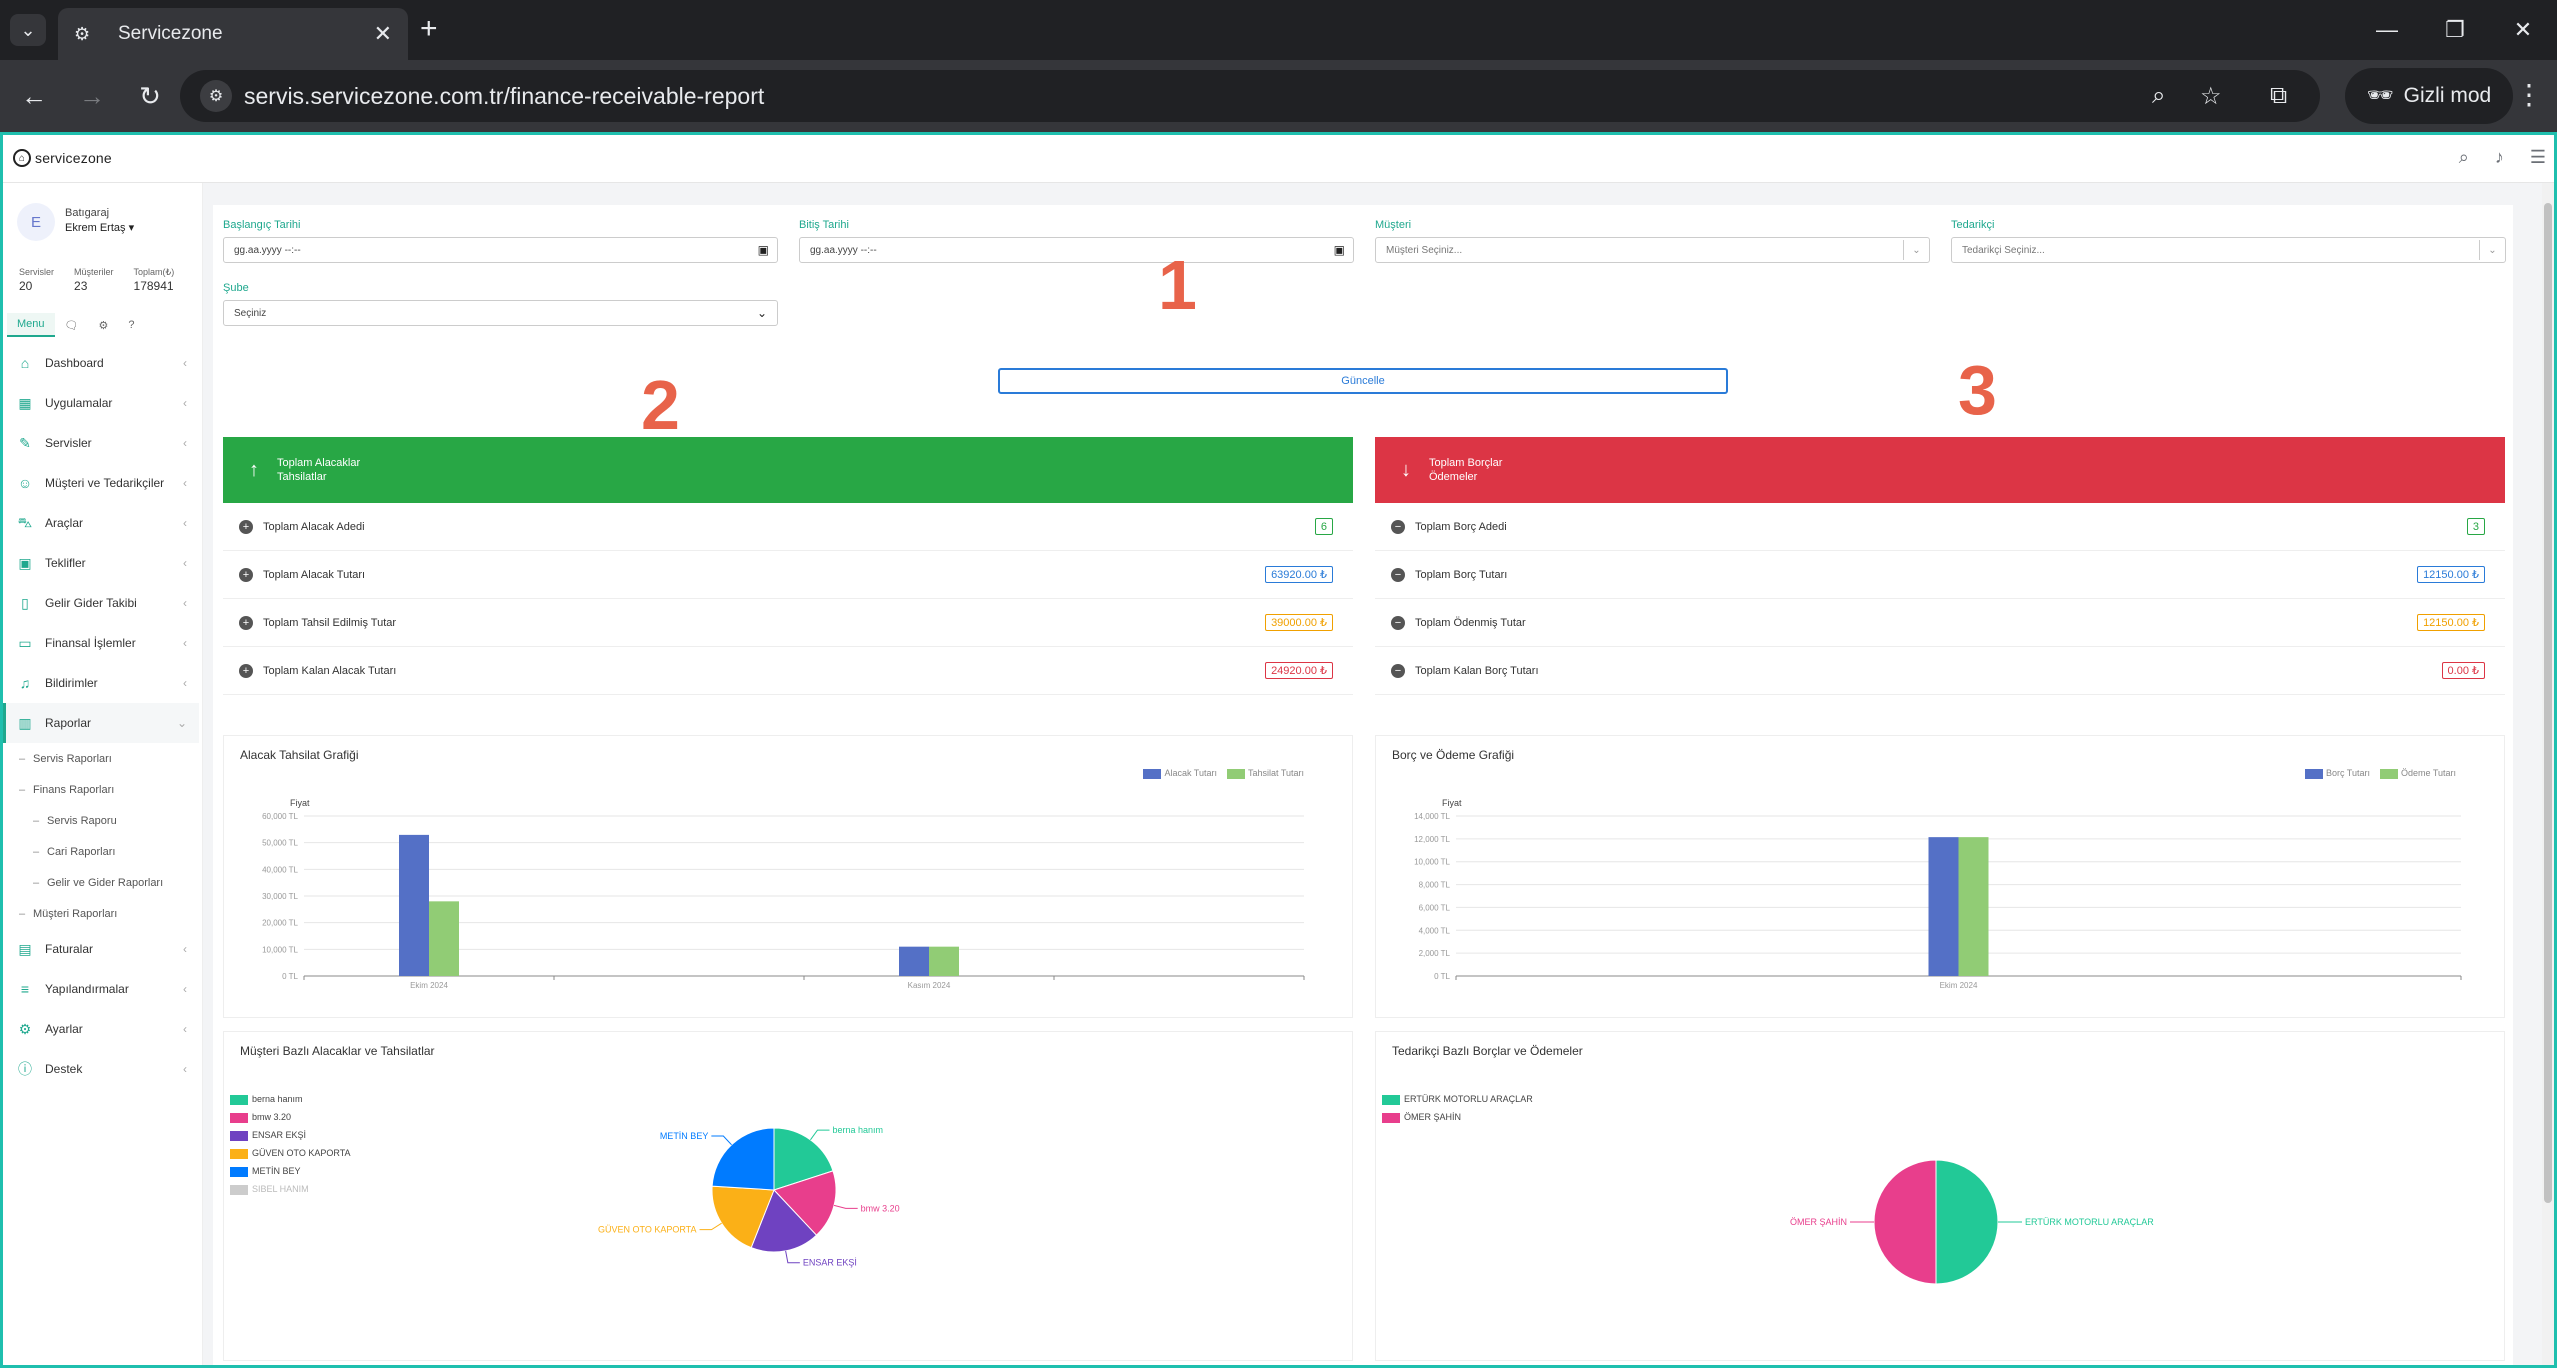 The image size is (2557, 1368). What do you see at coordinates (2529, 94) in the screenshot?
I see `browser-menu-icon: ⋮` at bounding box center [2529, 94].